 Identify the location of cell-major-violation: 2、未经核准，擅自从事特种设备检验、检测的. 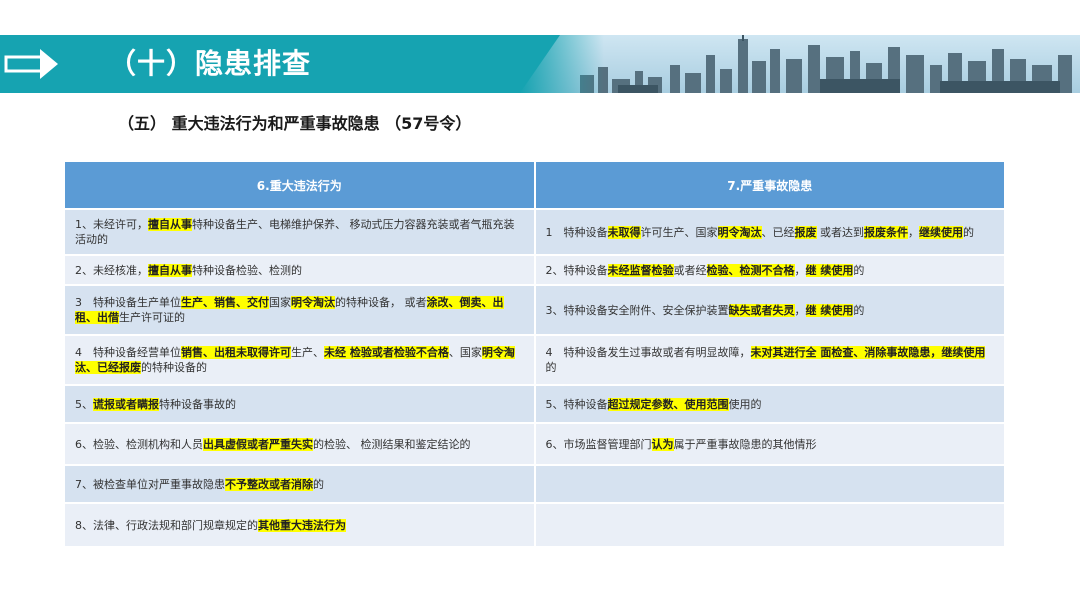
(299, 270).